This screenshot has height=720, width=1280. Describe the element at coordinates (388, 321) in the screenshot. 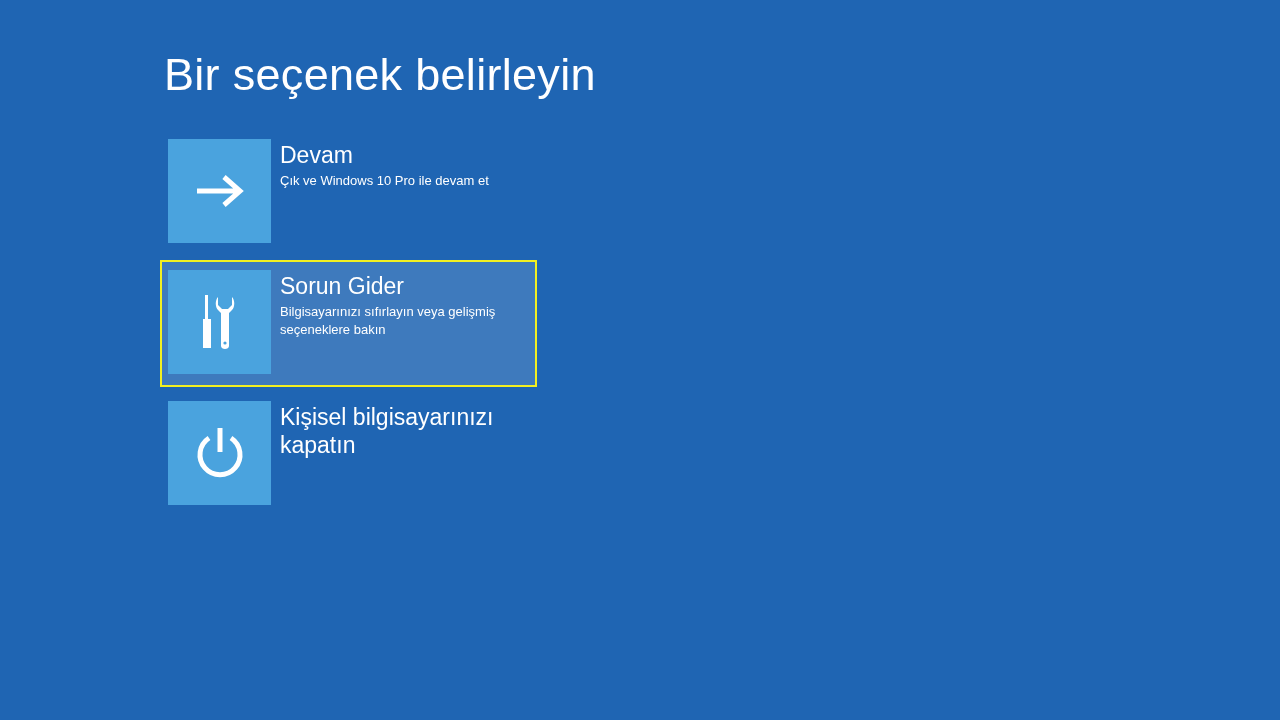

I see `option-description: Bilgisayarınızı sıfırlayın veya gelişmiş seçeneklere bakın` at that location.